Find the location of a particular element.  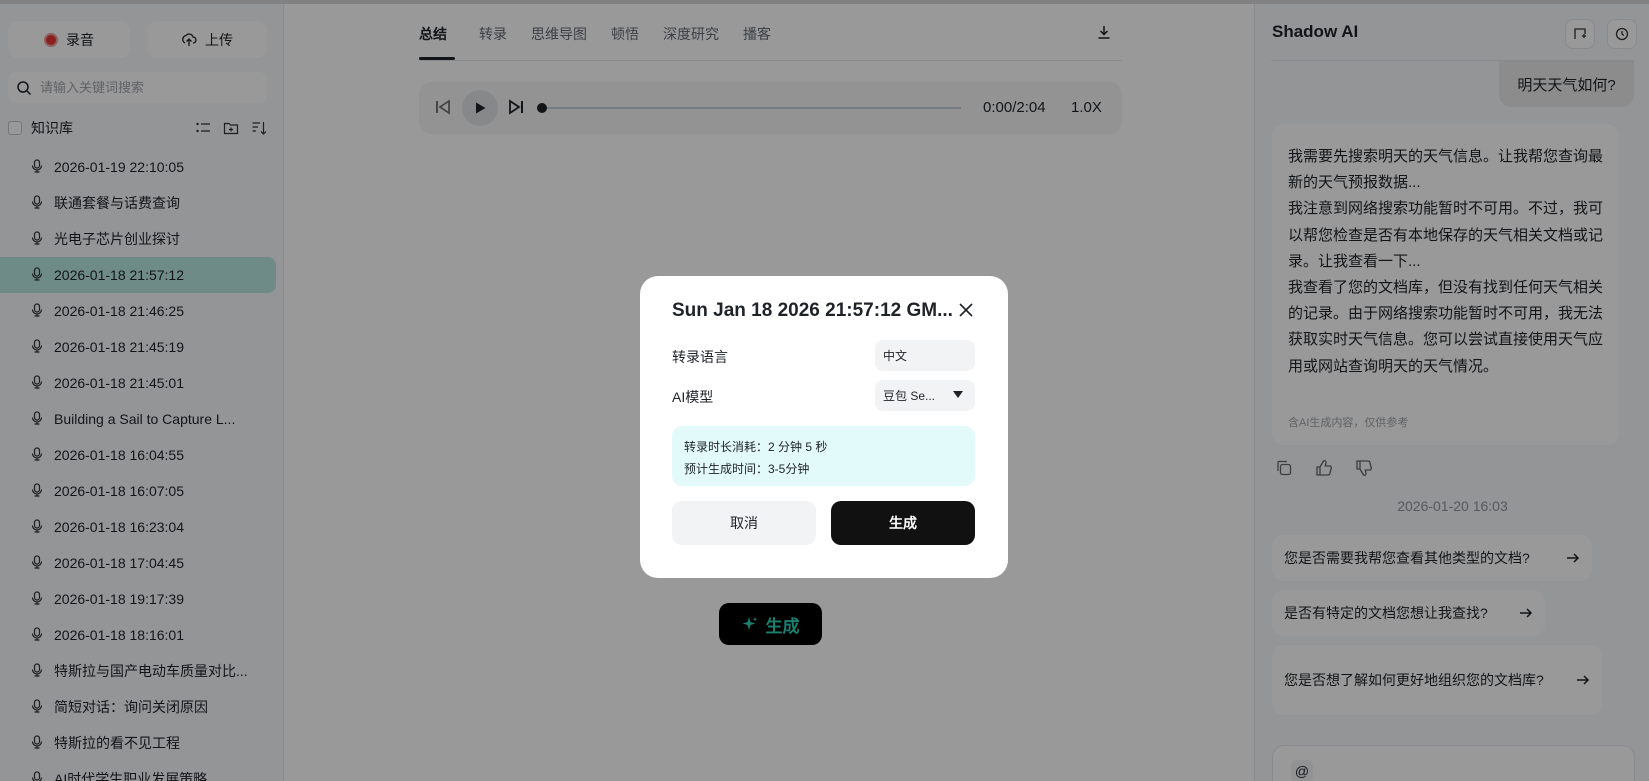

cancel-button: 取消 is located at coordinates (744, 523).